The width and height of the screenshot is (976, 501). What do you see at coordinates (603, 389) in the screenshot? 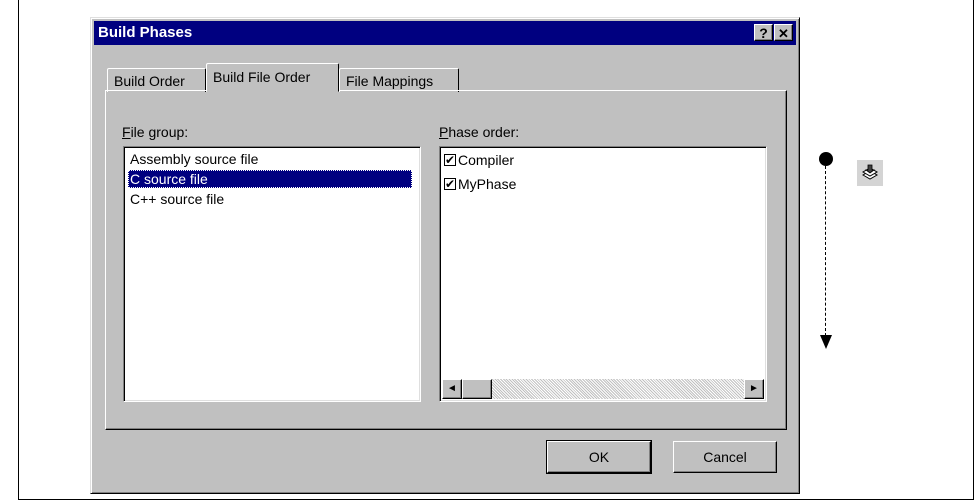
I see `horizontal-scrollbar: ◄ ►` at bounding box center [603, 389].